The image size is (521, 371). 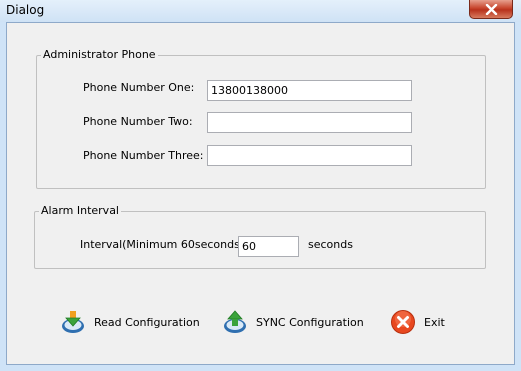 I want to click on exit-label: Exit, so click(x=434, y=322).